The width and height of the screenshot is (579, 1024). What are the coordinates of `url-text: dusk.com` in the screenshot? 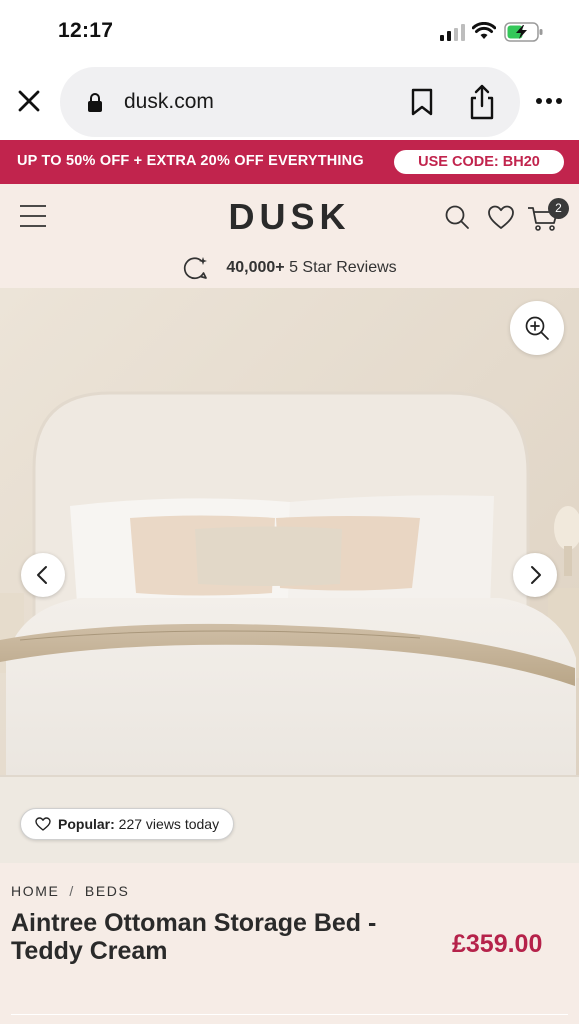 It's located at (169, 101).